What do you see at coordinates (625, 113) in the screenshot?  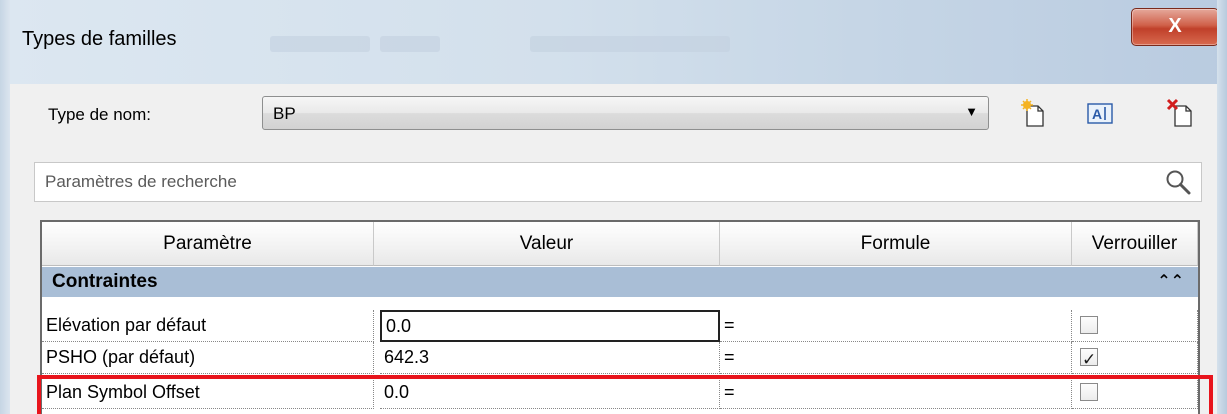 I see `type-name-dropdown: BP ▼` at bounding box center [625, 113].